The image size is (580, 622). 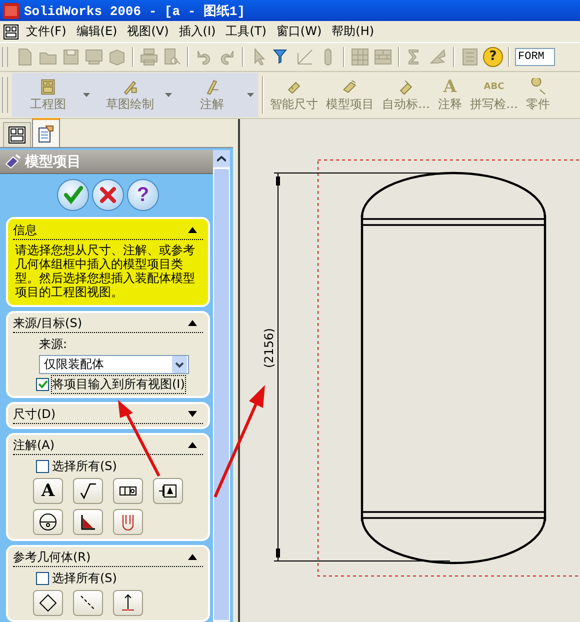 What do you see at coordinates (118, 384) in the screenshot?
I see `checkbox-label: 将项目输入到所有视图(I)` at bounding box center [118, 384].